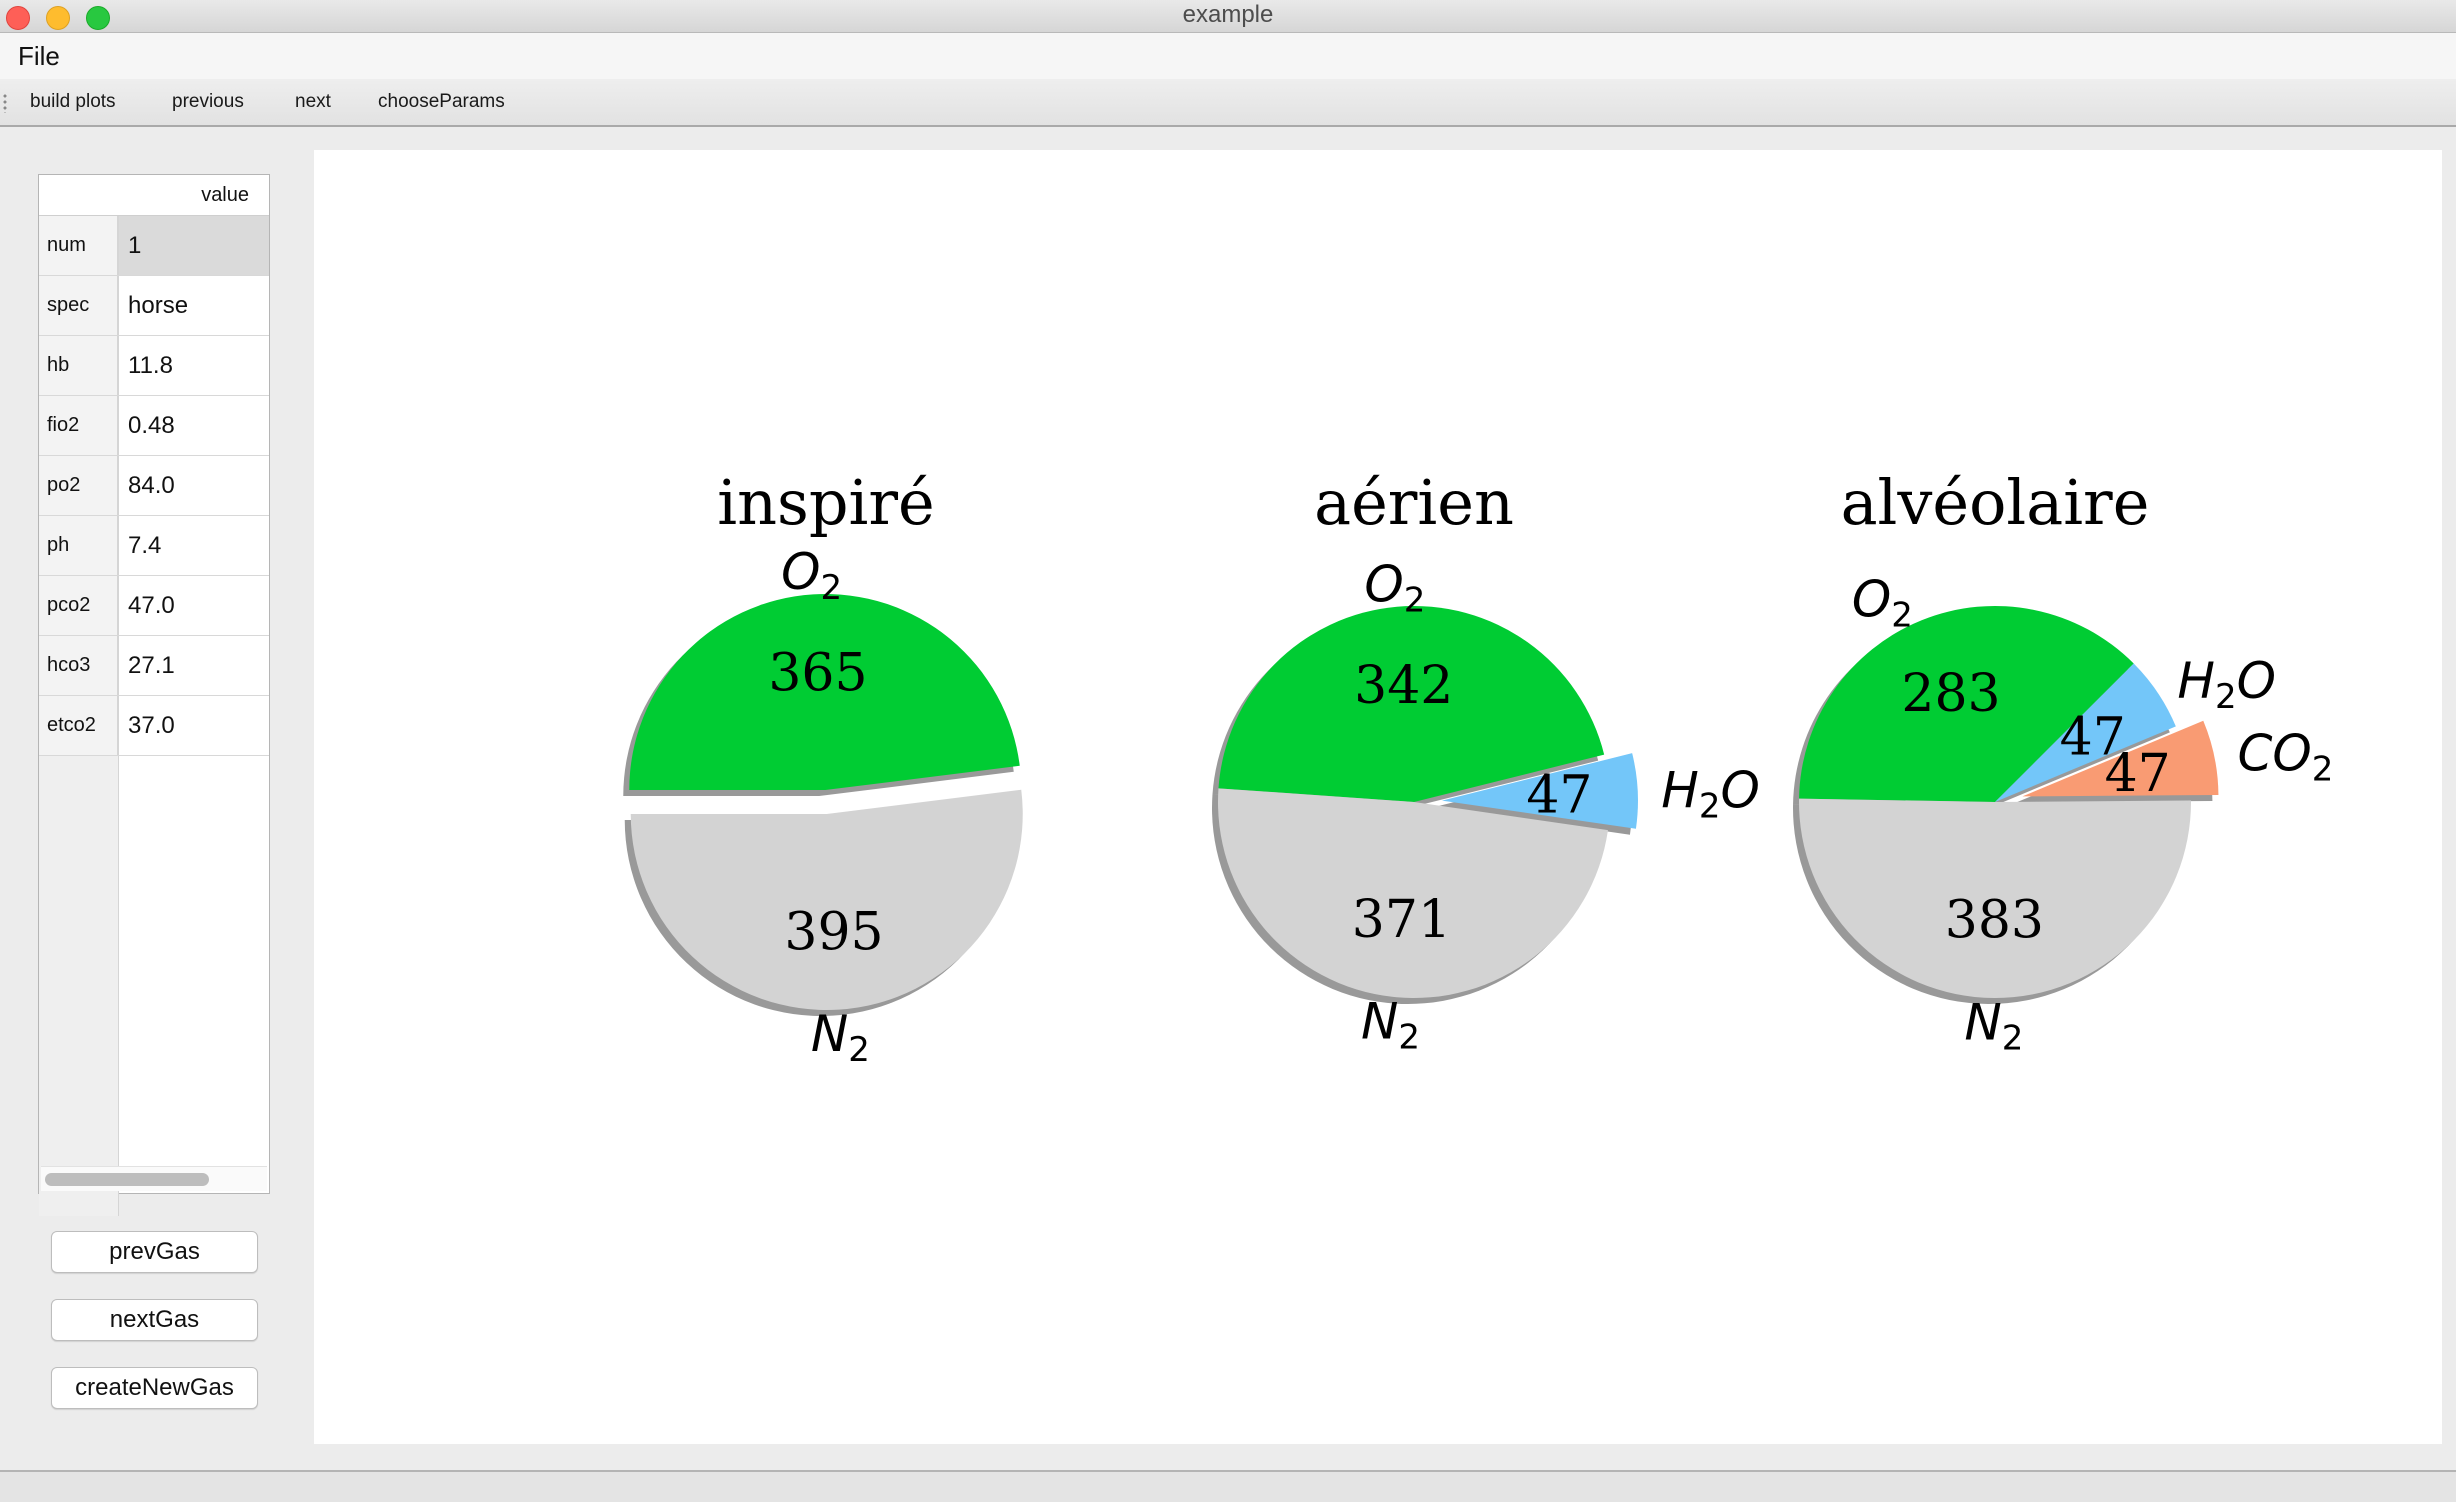 The height and width of the screenshot is (1502, 2456). What do you see at coordinates (78, 725) in the screenshot?
I see `row-key: etco2` at bounding box center [78, 725].